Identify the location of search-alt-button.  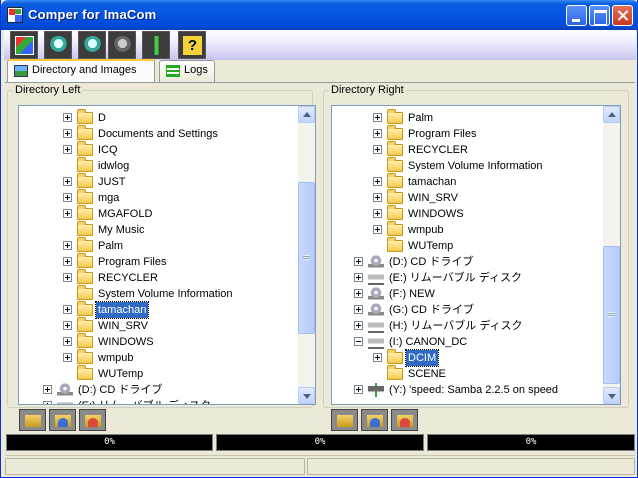
(92, 45).